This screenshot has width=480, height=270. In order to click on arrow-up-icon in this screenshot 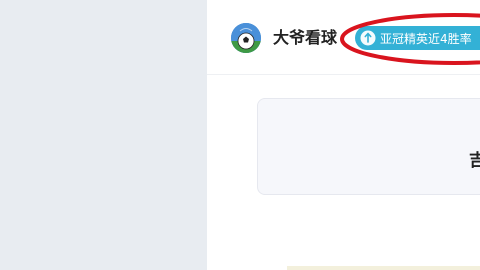, I will do `click(368, 38)`.